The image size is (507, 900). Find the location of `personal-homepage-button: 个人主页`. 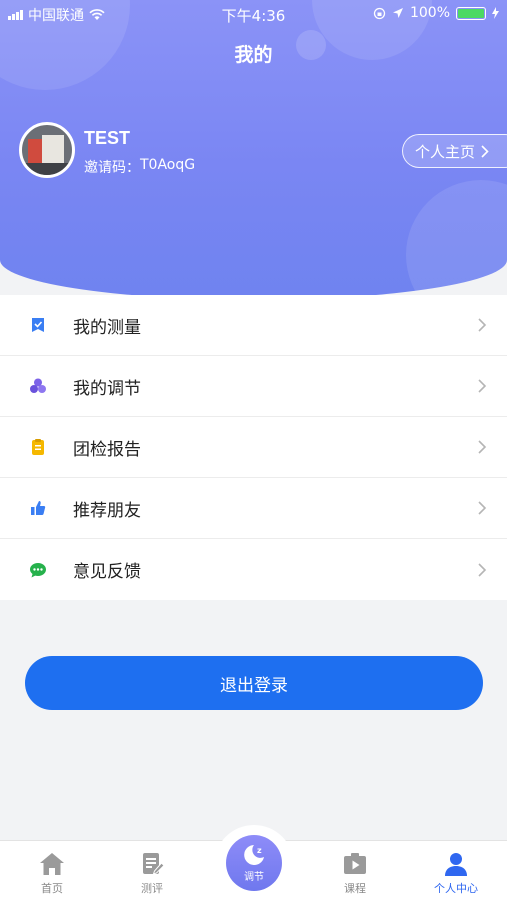

personal-homepage-button: 个人主页 is located at coordinates (454, 151).